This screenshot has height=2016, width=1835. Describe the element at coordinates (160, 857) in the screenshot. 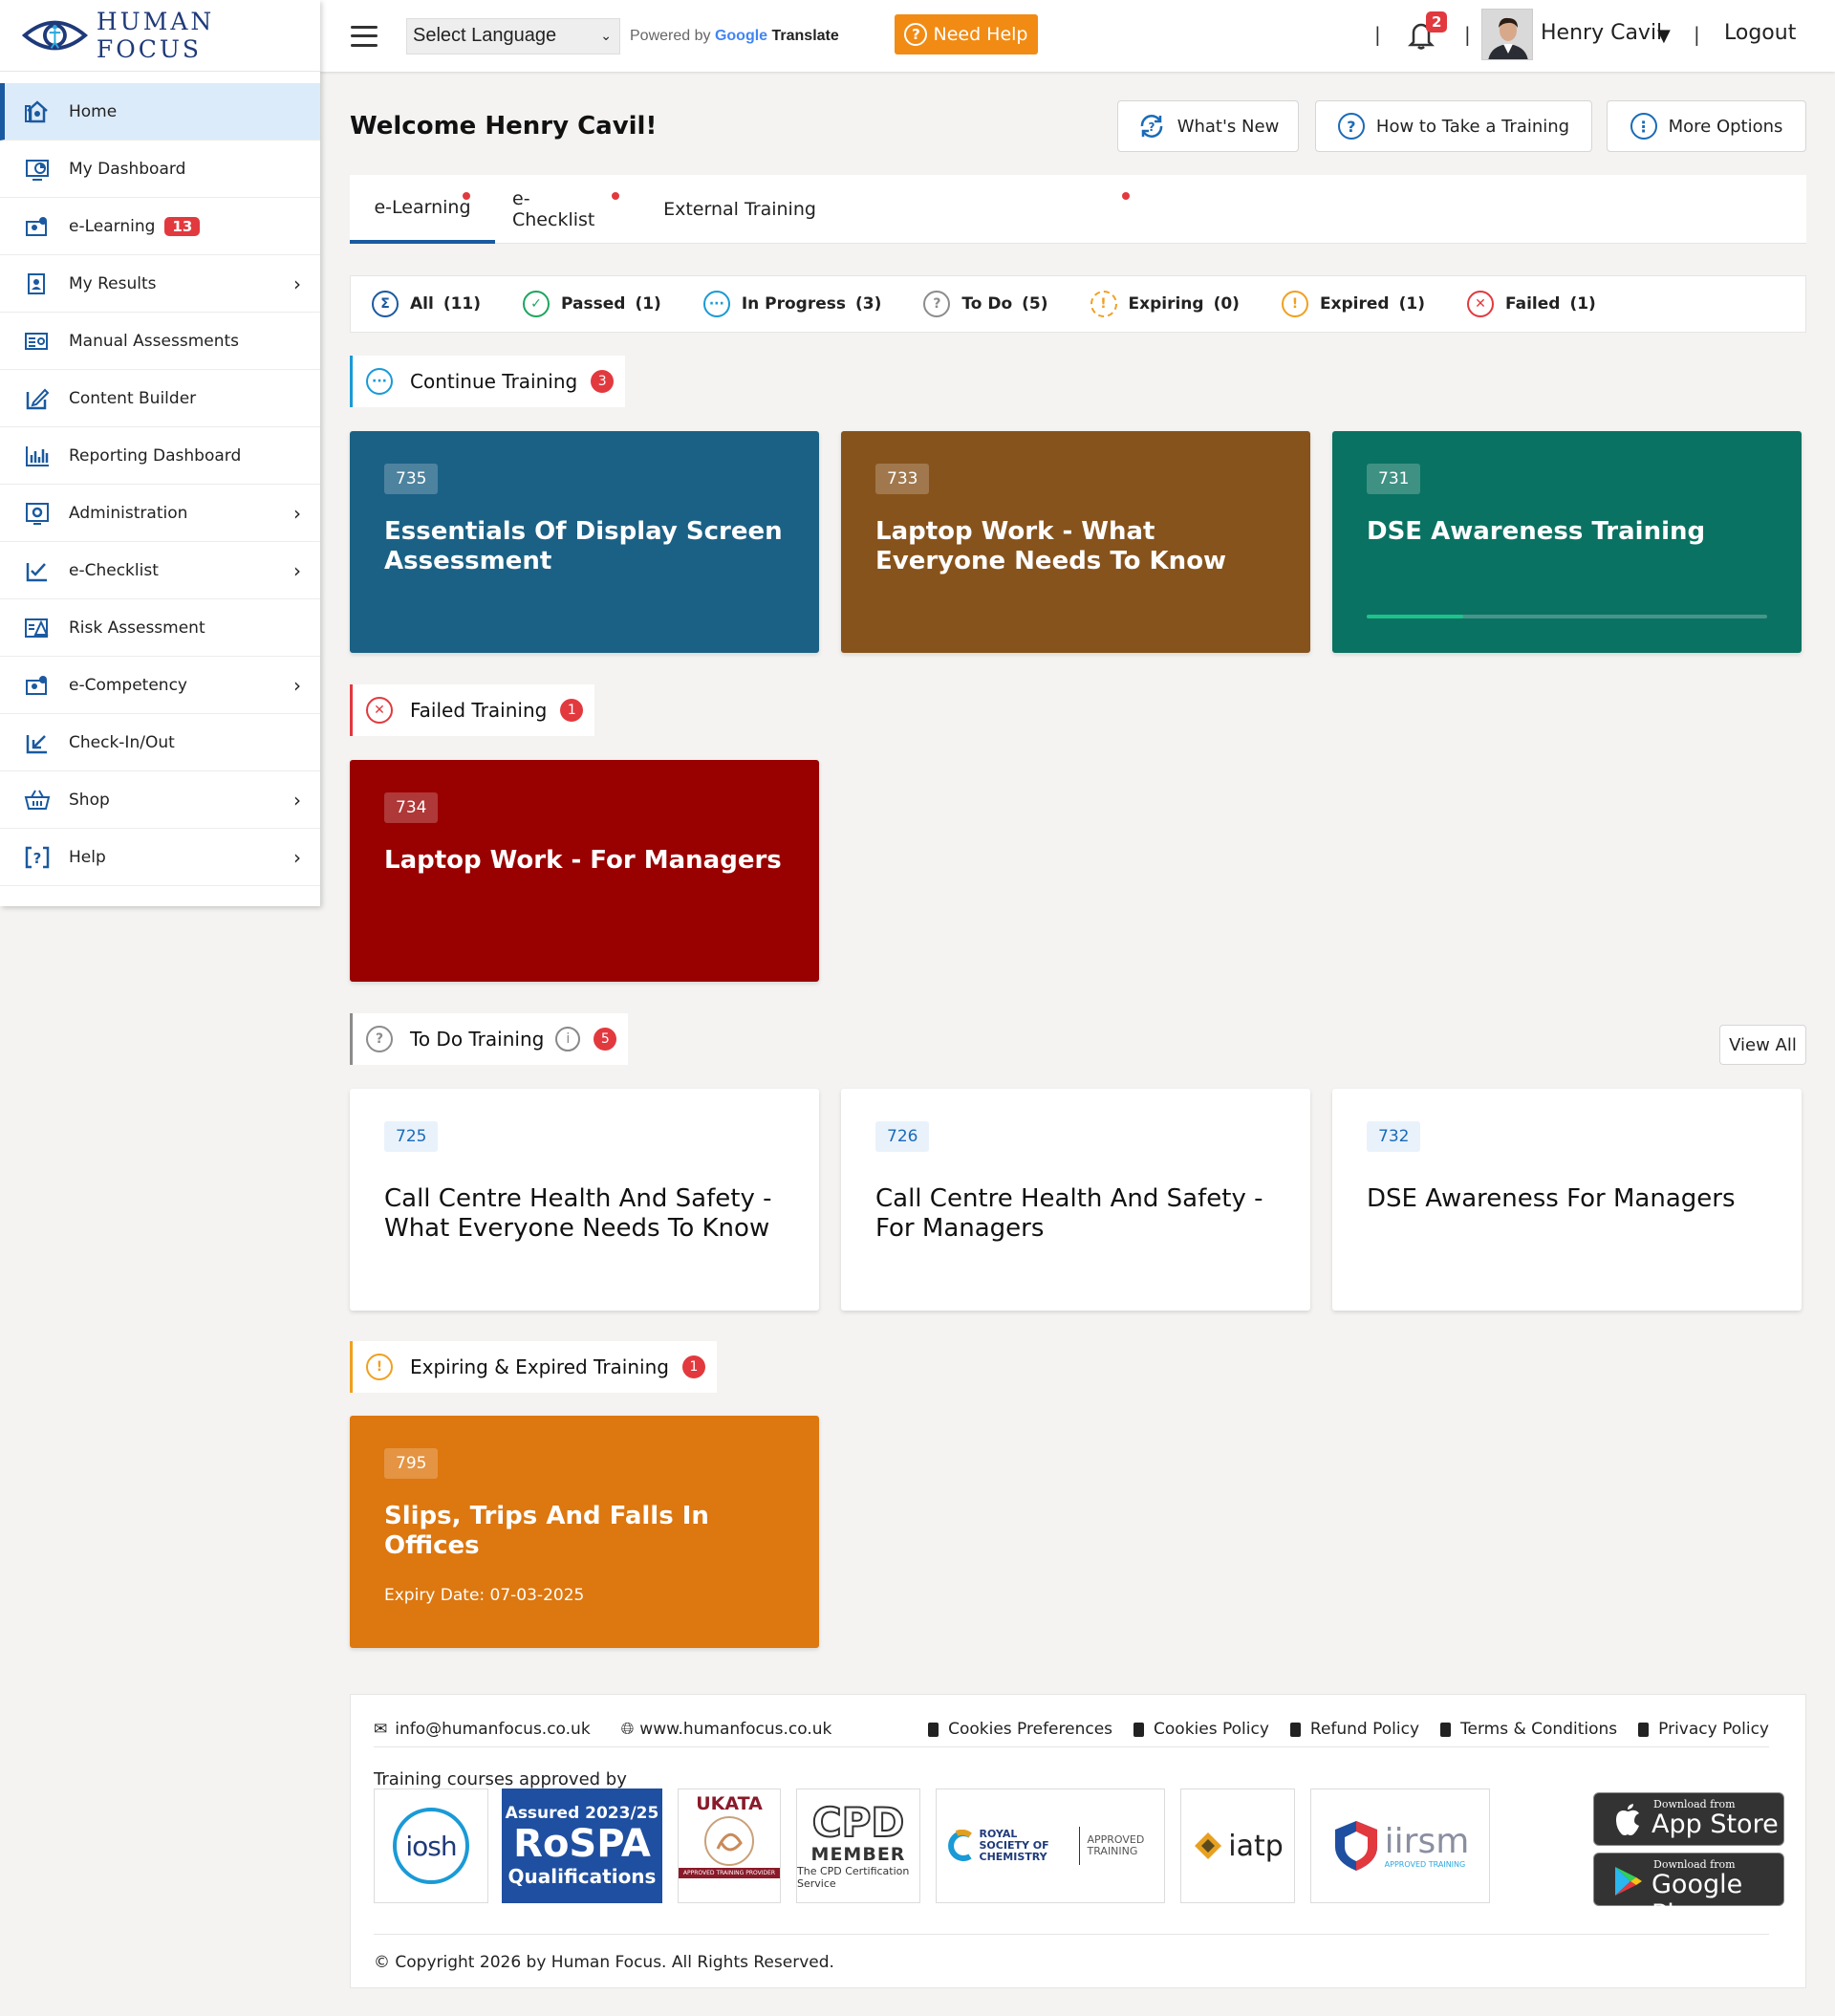

I see `sidebar-item-help: ? Help ›` at that location.